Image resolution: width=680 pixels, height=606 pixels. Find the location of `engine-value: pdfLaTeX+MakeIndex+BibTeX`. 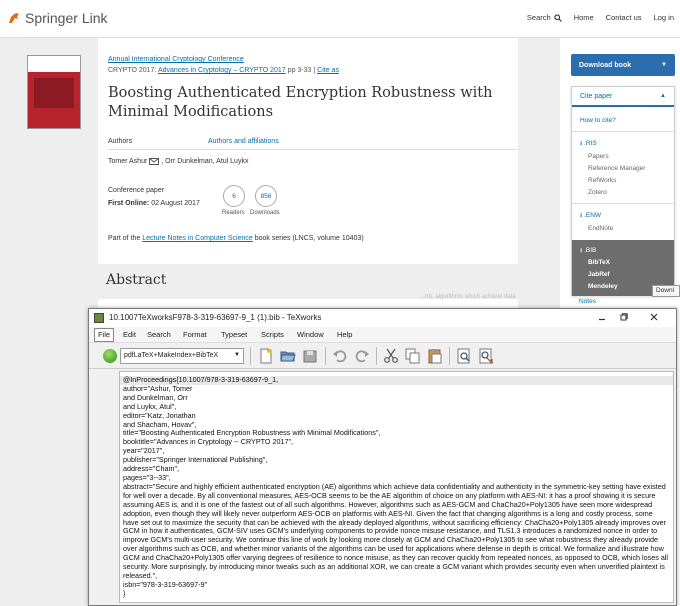

engine-value: pdfLaTeX+MakeIndex+BibTeX is located at coordinates (171, 355).